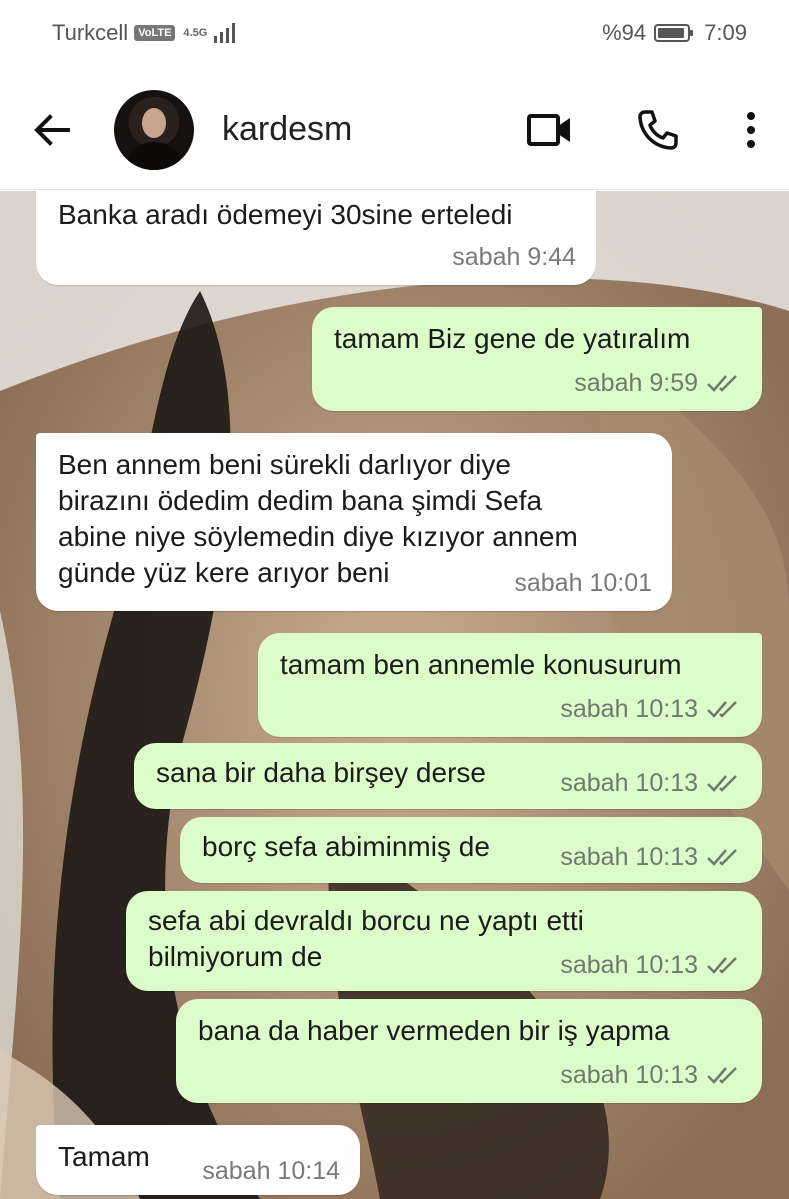 This screenshot has width=789, height=1199. I want to click on message-text: tamam Biz gene de yatıralım, so click(512, 338).